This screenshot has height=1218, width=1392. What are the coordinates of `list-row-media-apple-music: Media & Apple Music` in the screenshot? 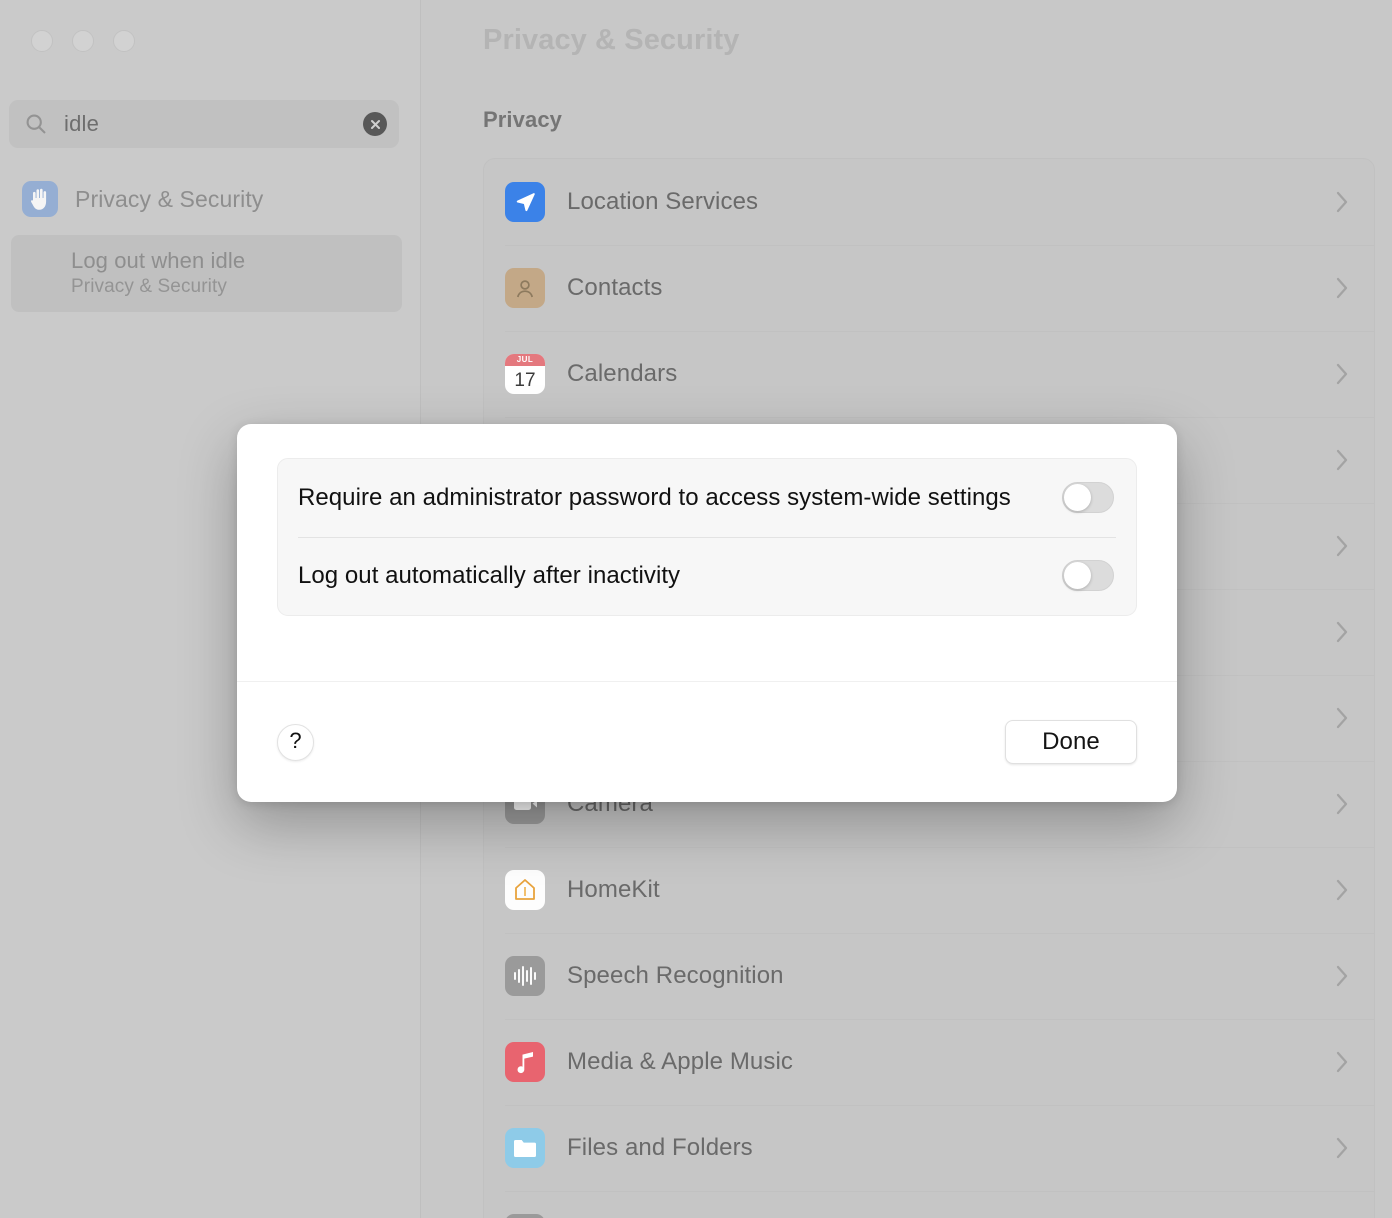 It's located at (929, 1062).